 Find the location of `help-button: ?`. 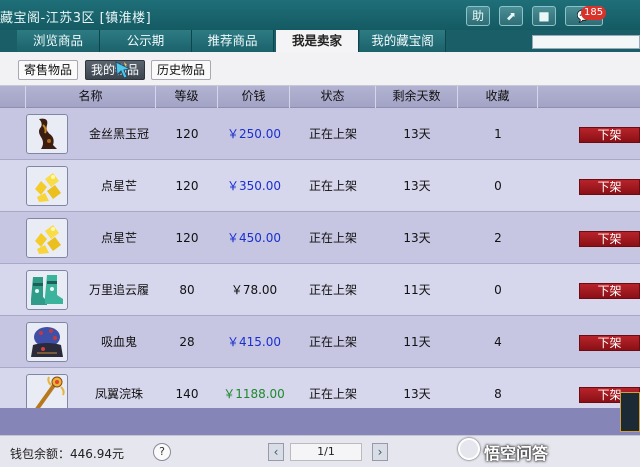

help-button: ? is located at coordinates (162, 452).